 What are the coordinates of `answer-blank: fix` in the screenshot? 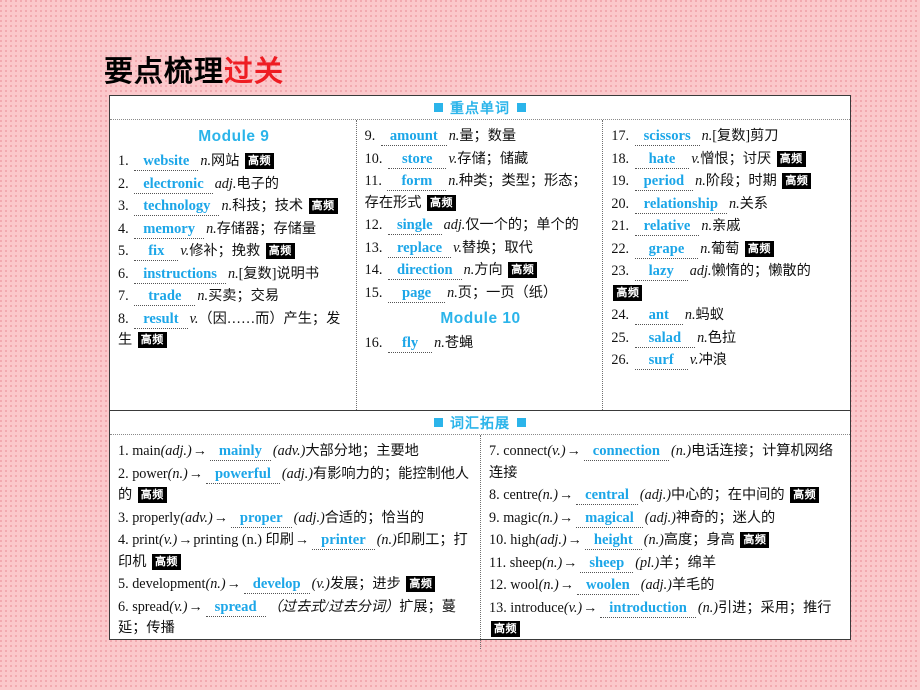 It's located at (156, 252).